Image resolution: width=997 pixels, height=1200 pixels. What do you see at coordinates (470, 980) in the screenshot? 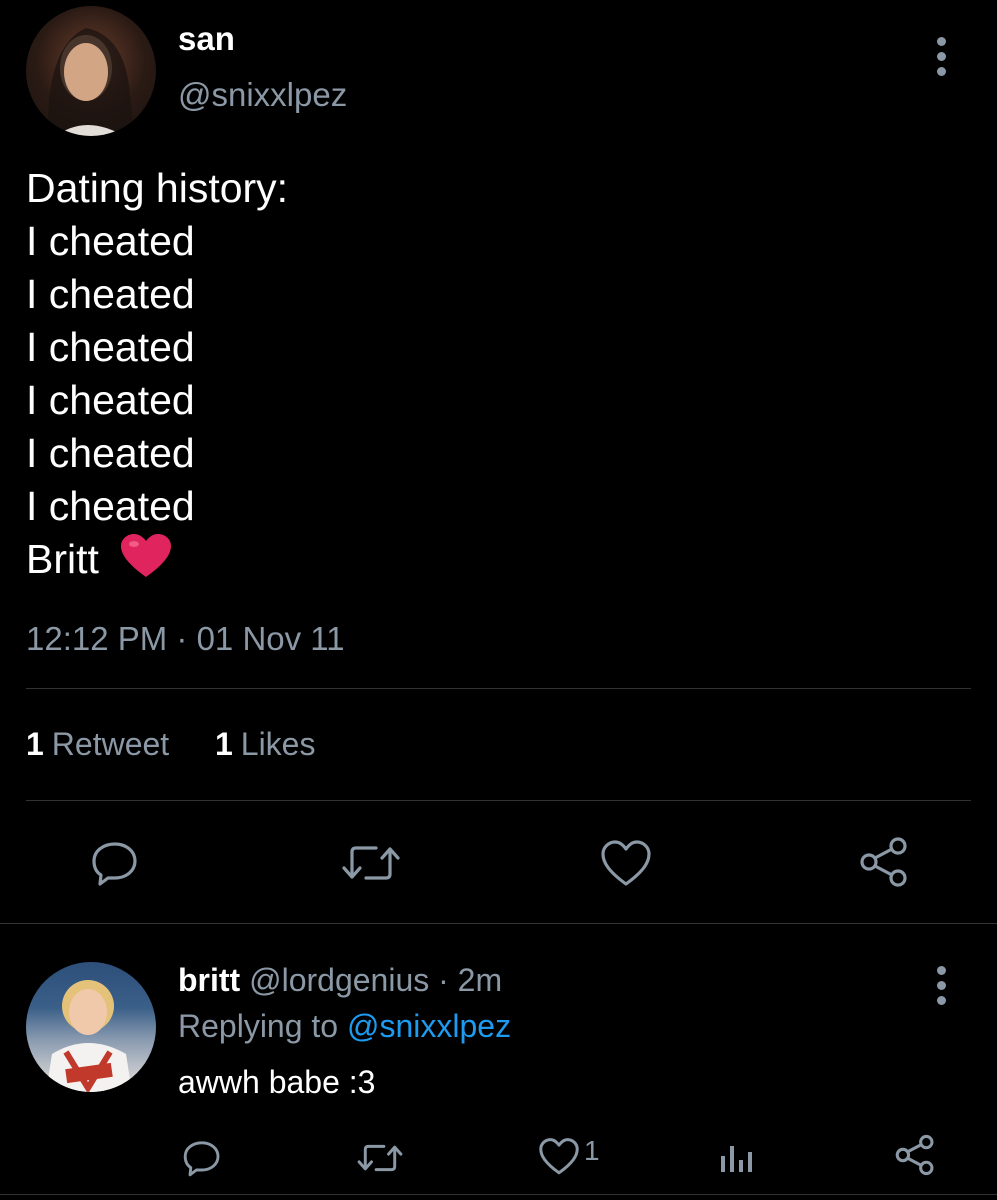
I see `reply-age: · 2m` at bounding box center [470, 980].